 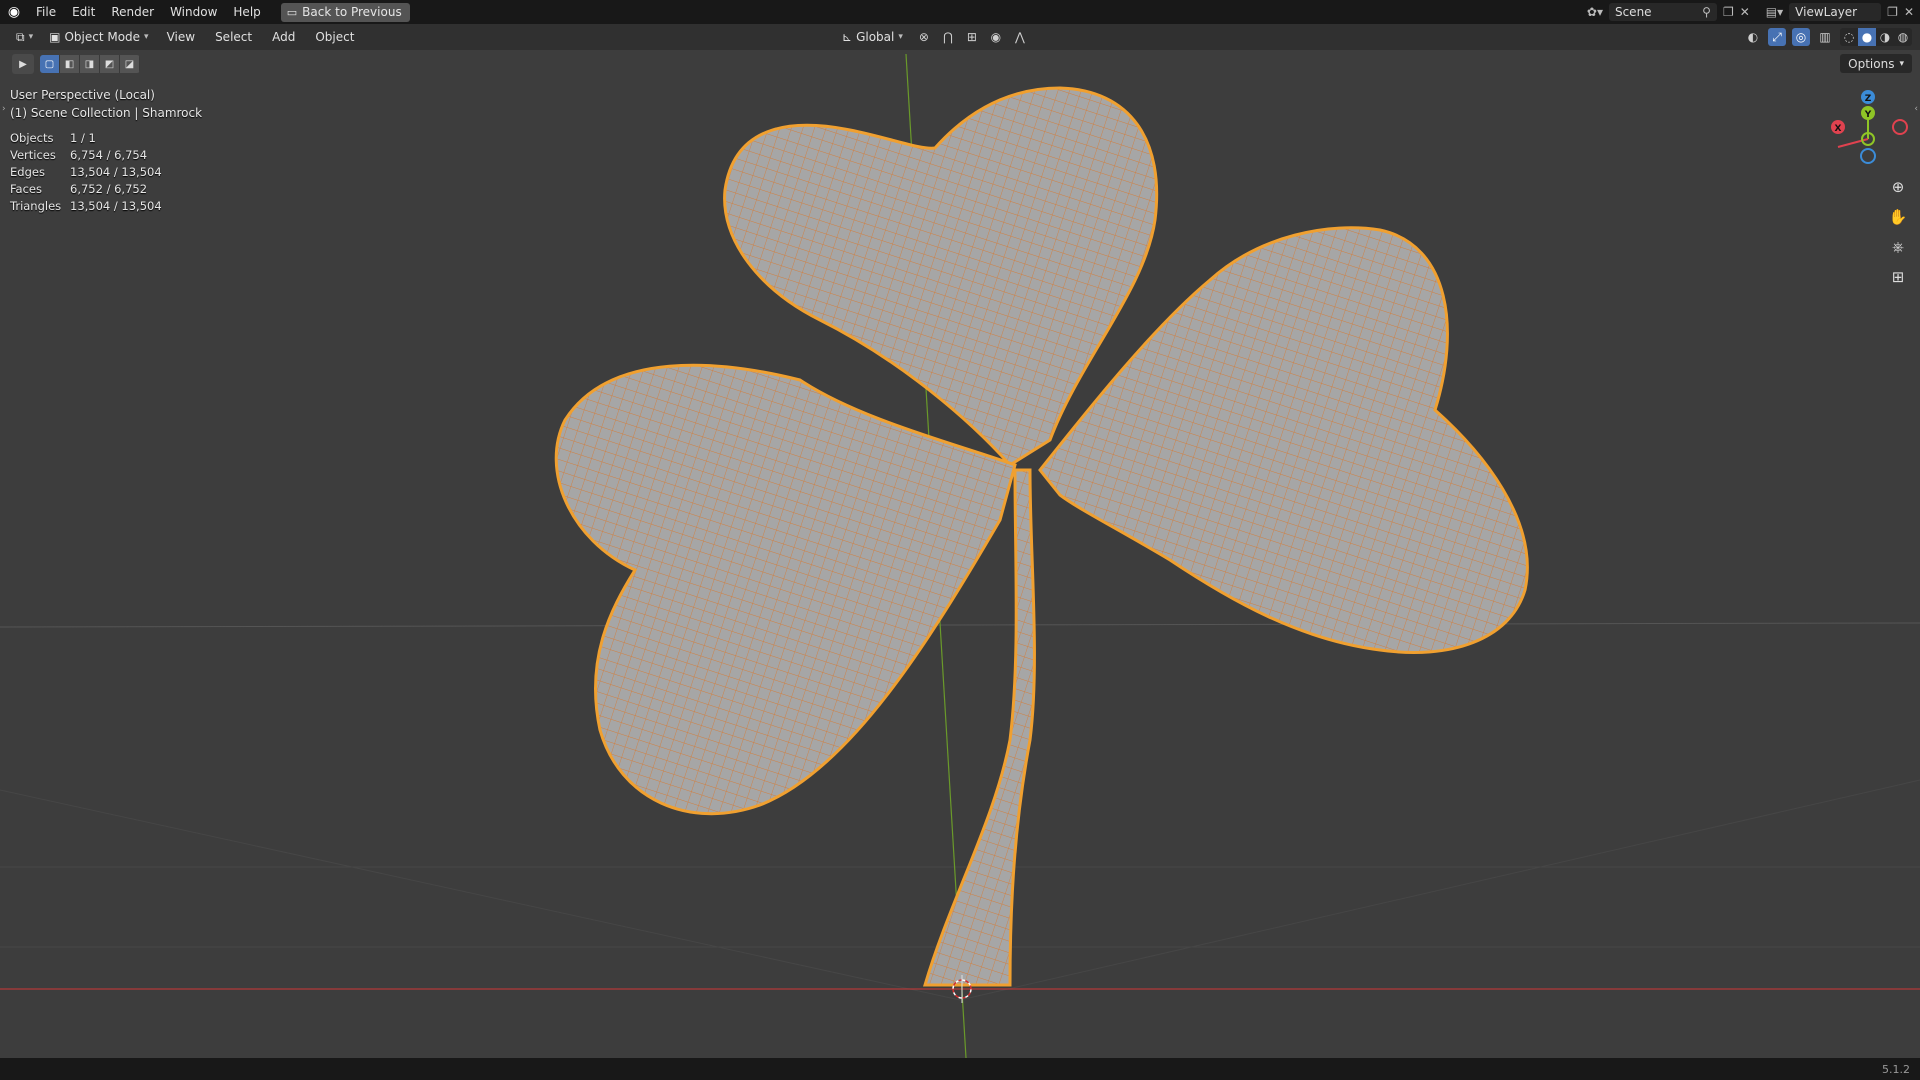 What do you see at coordinates (4, 109) in the screenshot?
I see `expand-left-icon: ›` at bounding box center [4, 109].